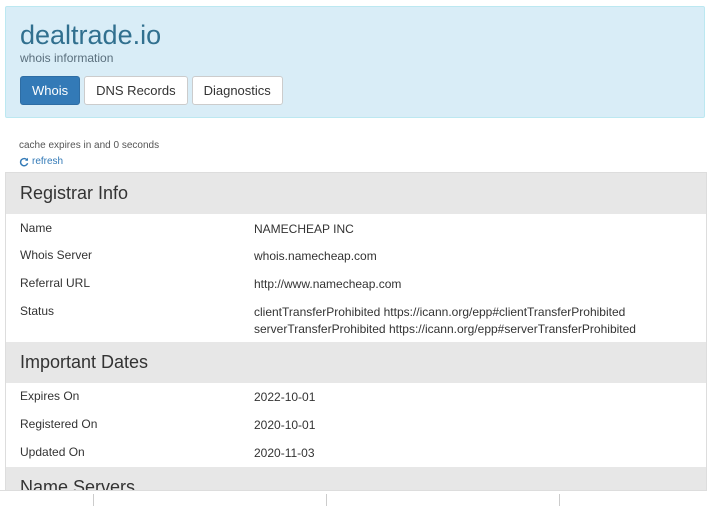 The width and height of the screenshot is (707, 507). What do you see at coordinates (36, 228) in the screenshot?
I see `row-key: Name` at bounding box center [36, 228].